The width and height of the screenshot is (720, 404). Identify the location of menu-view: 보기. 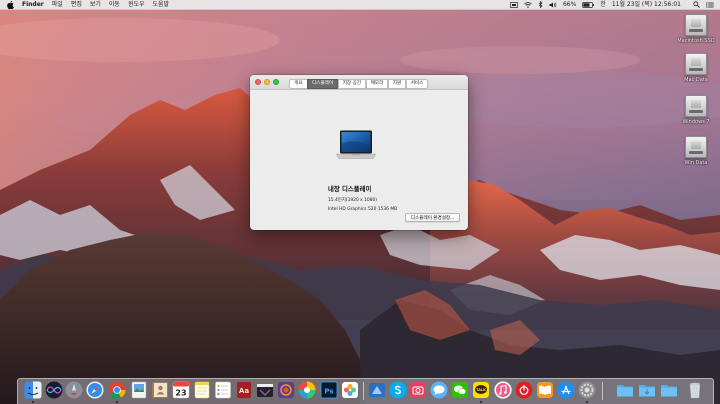
(95, 5).